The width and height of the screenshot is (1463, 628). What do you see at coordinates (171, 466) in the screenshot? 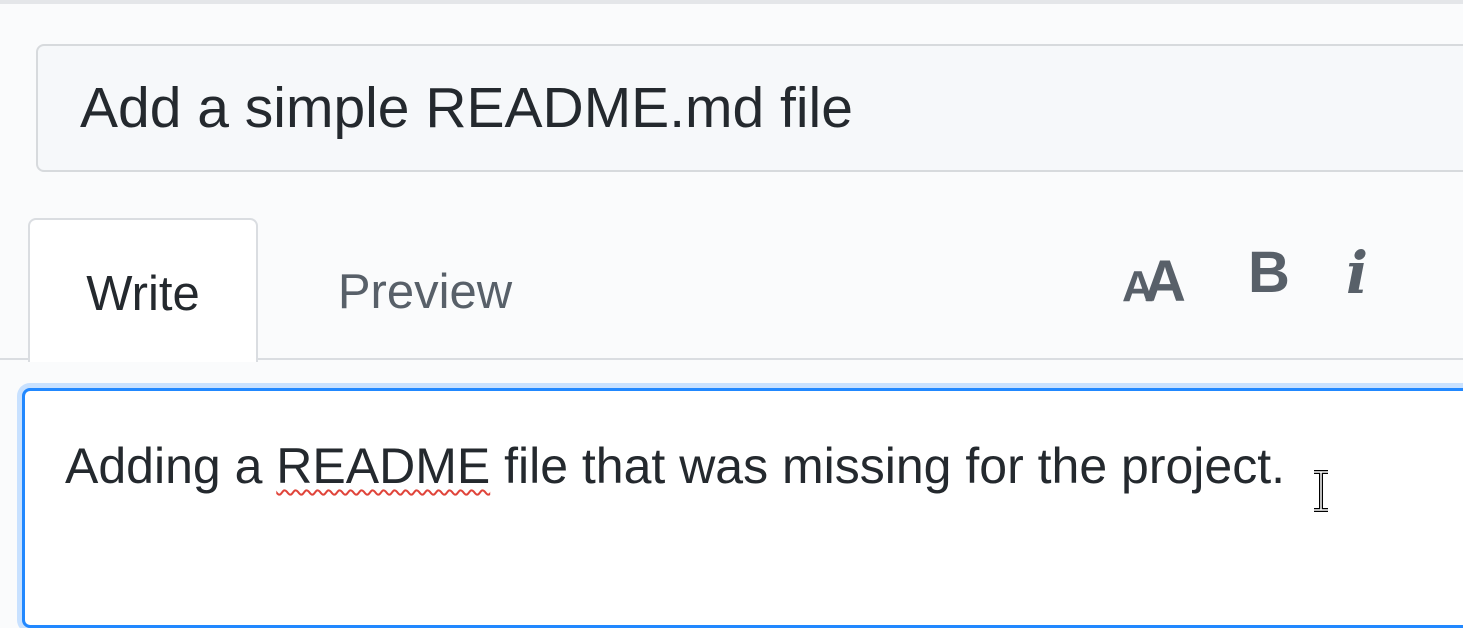
I see `comment-text-start: Adding a` at bounding box center [171, 466].